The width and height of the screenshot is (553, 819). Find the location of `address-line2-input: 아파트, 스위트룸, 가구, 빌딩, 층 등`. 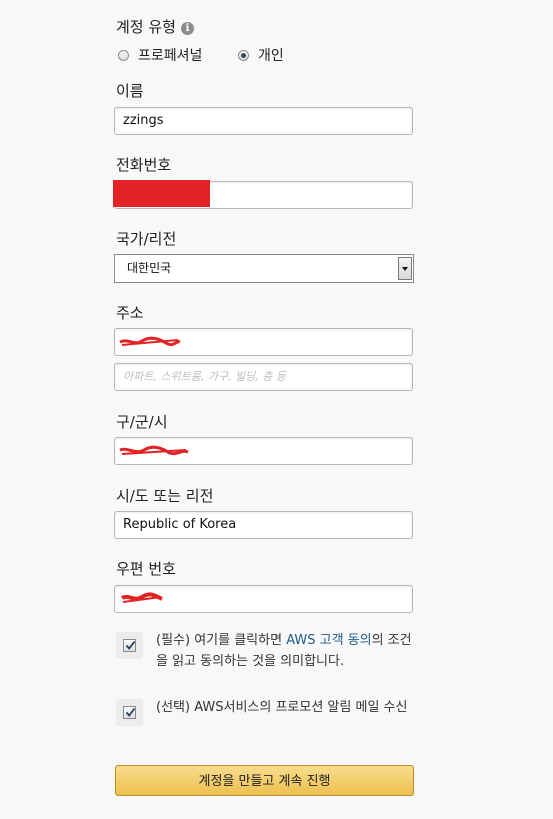

address-line2-input: 아파트, 스위트룸, 가구, 빌딩, 층 등 is located at coordinates (263, 377).